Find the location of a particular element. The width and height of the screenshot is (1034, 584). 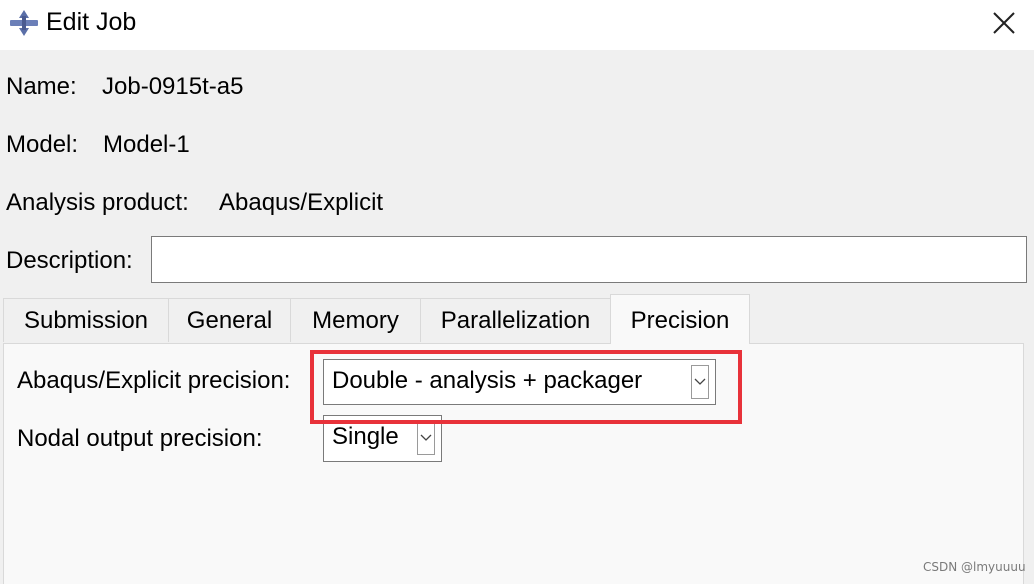

nodal-output-precision-select: Single is located at coordinates (382, 438).